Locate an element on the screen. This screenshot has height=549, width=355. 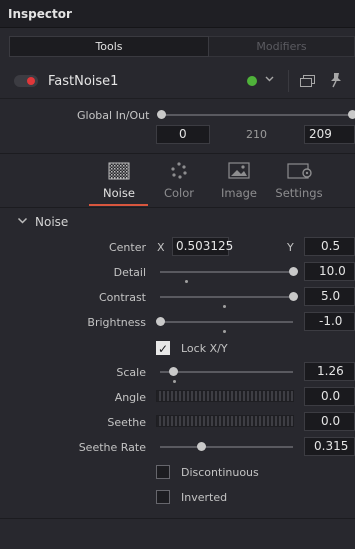
scale-slider is located at coordinates (226, 372).